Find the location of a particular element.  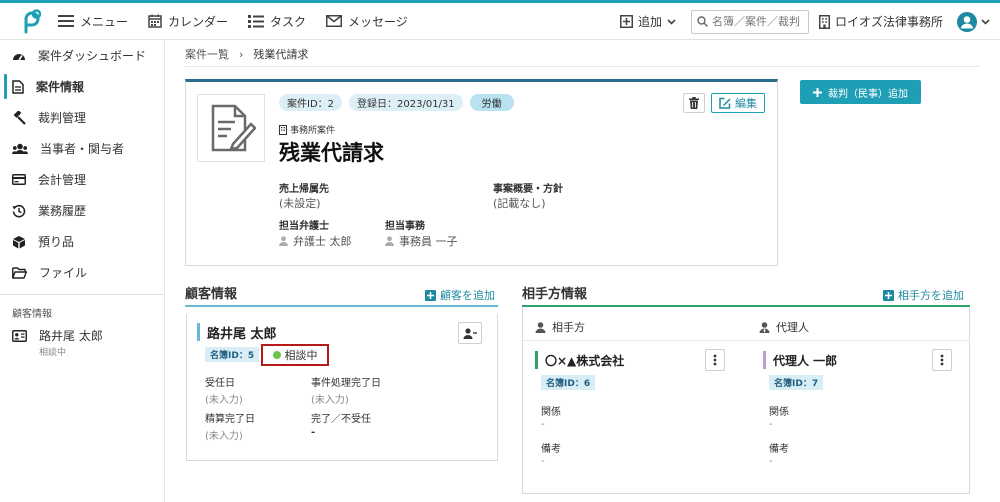

task-button: タスク is located at coordinates (277, 21).